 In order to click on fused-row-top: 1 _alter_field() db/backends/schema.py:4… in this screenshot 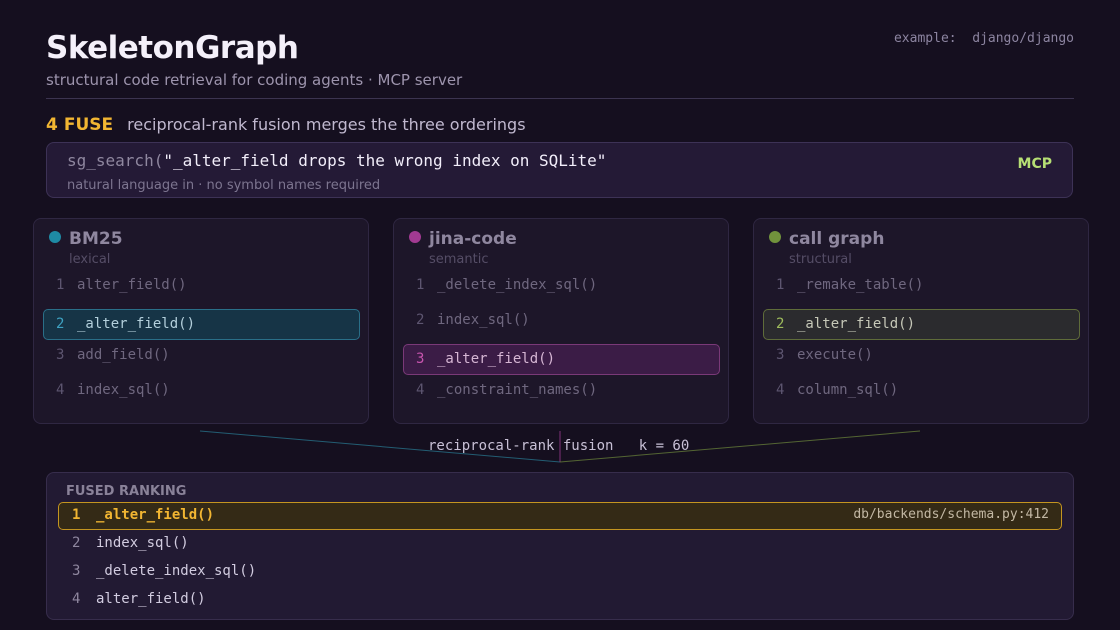, I will do `click(560, 516)`.